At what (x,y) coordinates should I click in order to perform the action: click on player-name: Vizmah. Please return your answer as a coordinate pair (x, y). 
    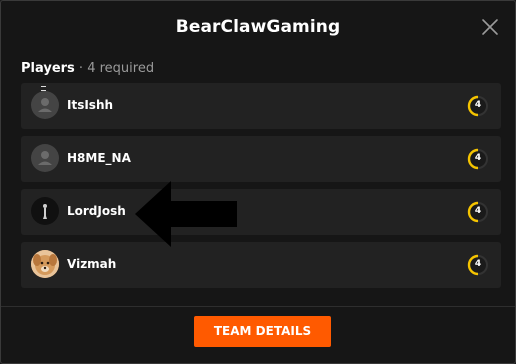
    Looking at the image, I should click on (91, 264).